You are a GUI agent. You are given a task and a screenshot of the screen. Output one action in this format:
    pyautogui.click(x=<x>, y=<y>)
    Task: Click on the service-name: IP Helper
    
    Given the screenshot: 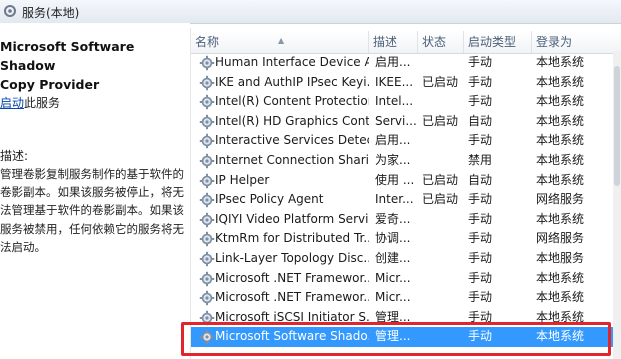 What is the action you would take?
    pyautogui.click(x=242, y=179)
    